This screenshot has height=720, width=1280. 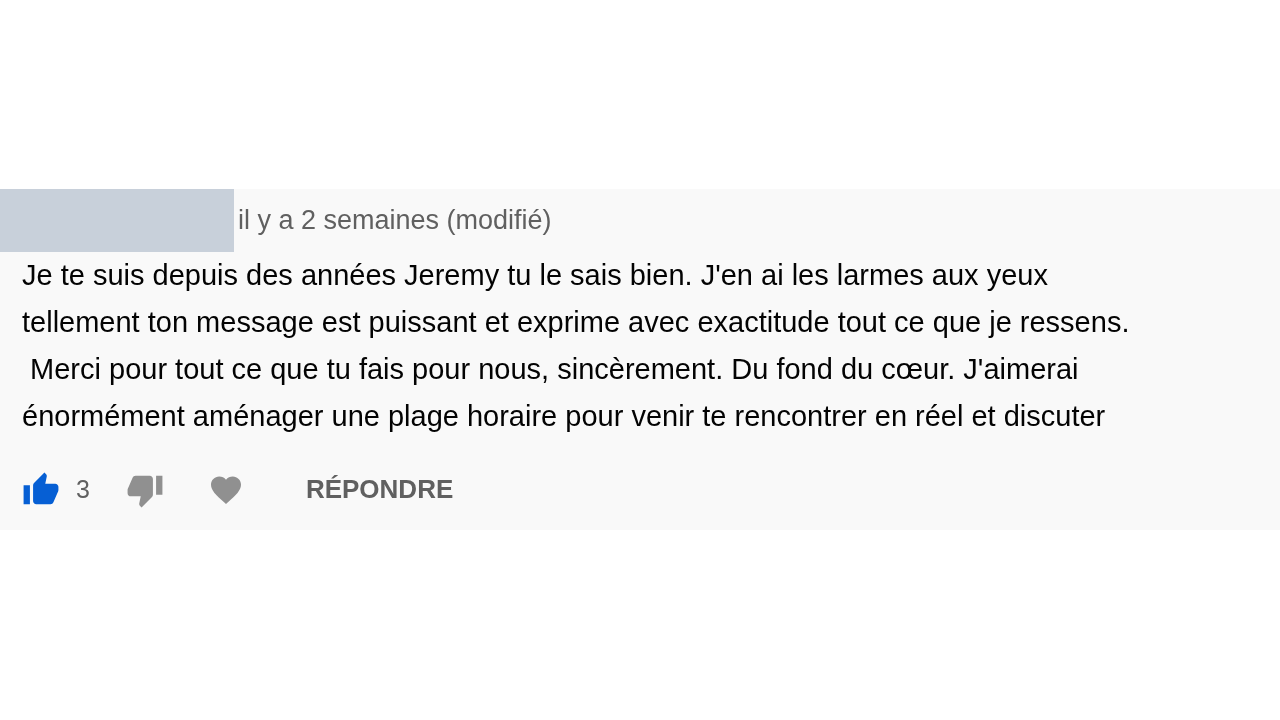 I want to click on comment-timestamp: il y a 2 semaines (modifié), so click(x=395, y=221).